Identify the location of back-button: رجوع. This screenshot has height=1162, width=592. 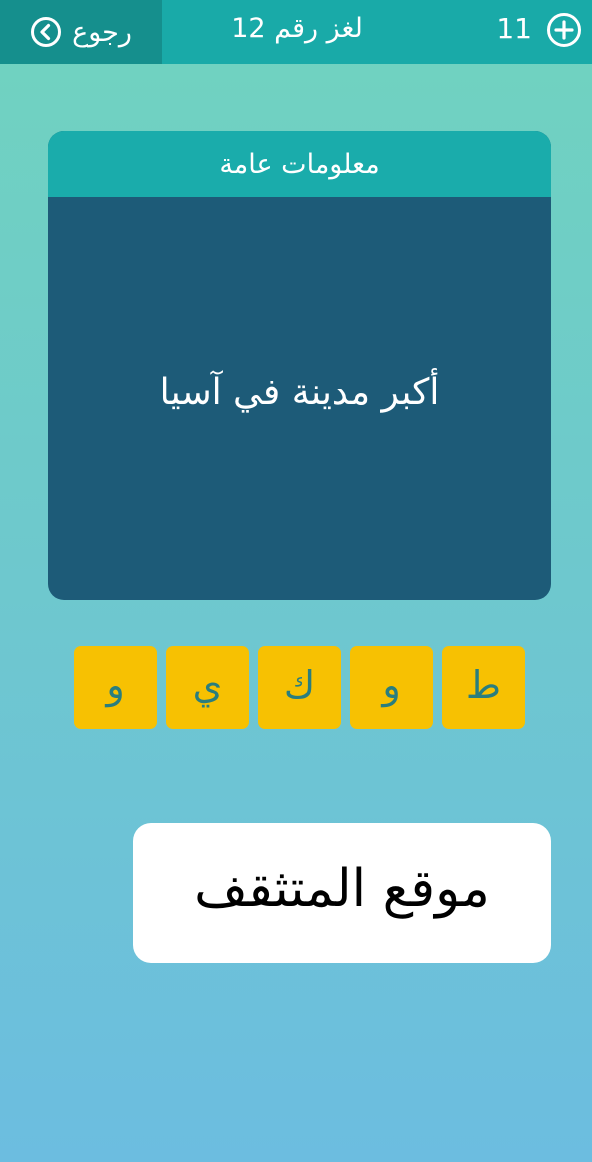
(81, 32).